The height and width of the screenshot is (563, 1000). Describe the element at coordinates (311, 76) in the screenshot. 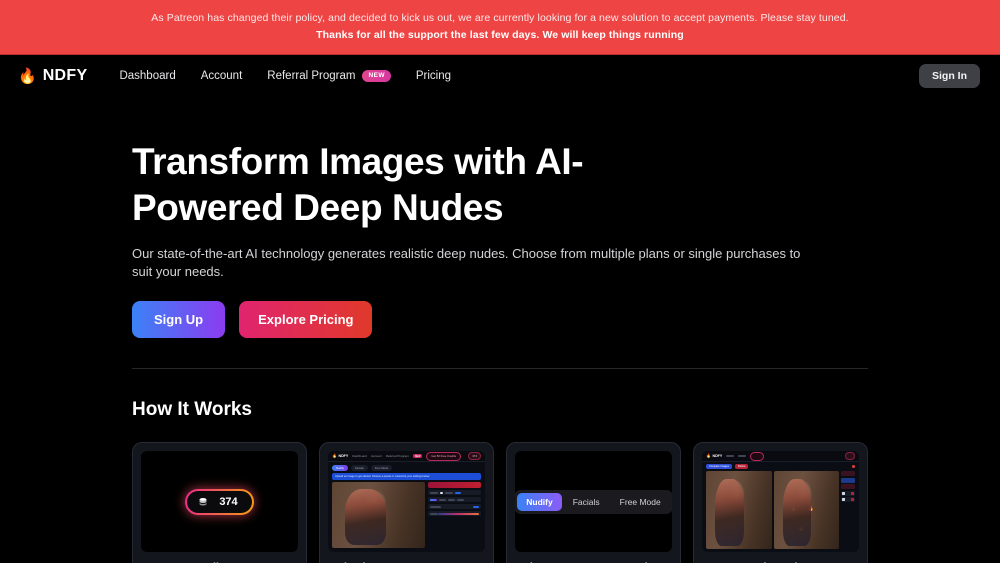

I see `nav-item-referral-label: Referral Program` at that location.